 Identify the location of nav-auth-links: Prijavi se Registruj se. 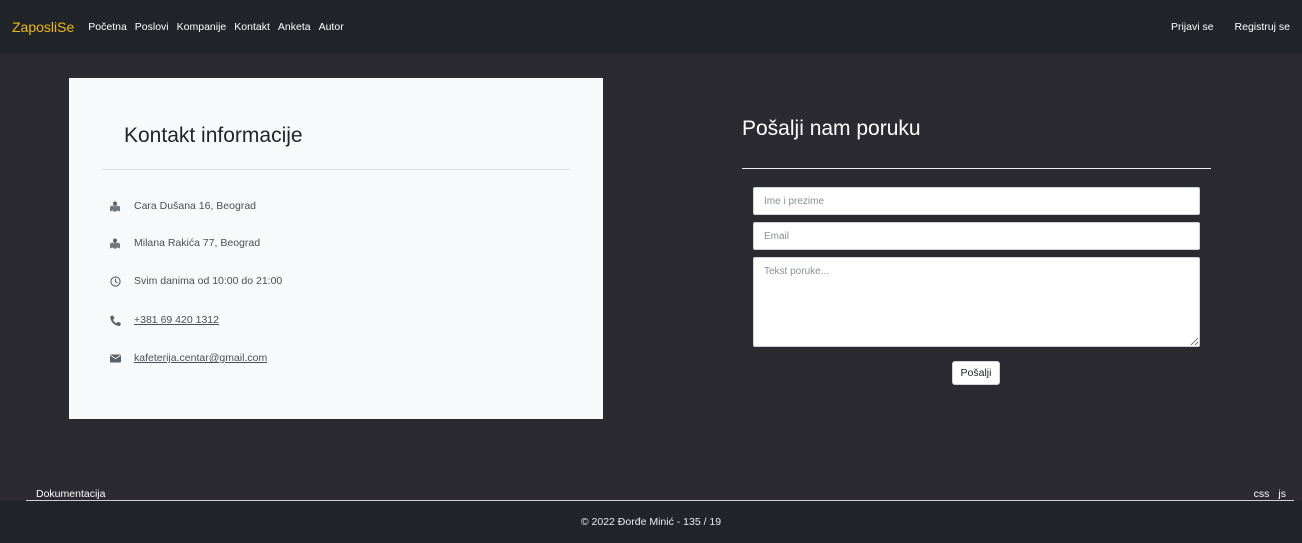
(1230, 27).